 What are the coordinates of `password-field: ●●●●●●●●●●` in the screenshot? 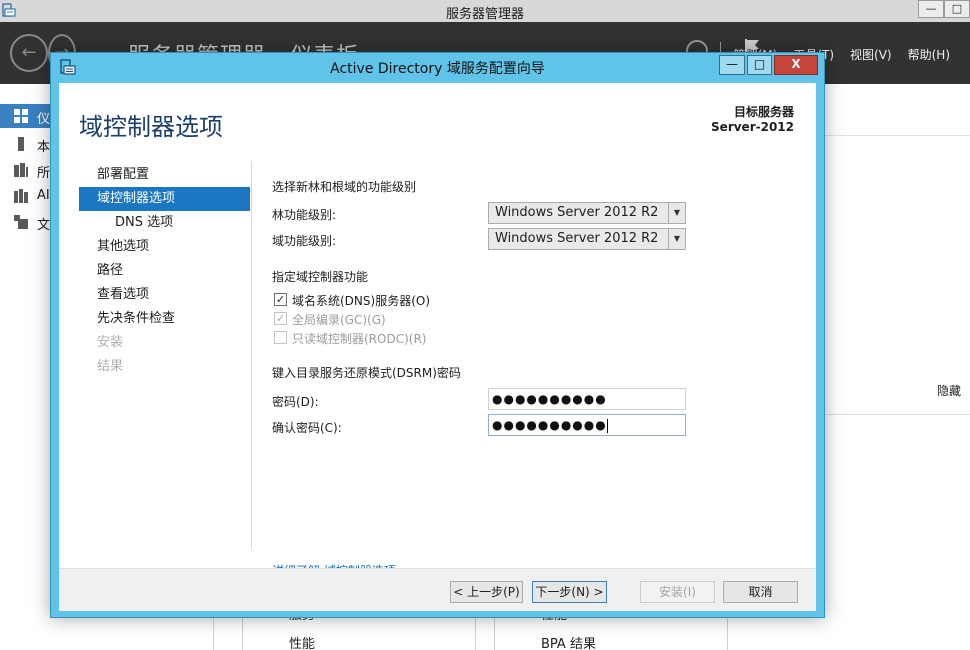 It's located at (587, 399).